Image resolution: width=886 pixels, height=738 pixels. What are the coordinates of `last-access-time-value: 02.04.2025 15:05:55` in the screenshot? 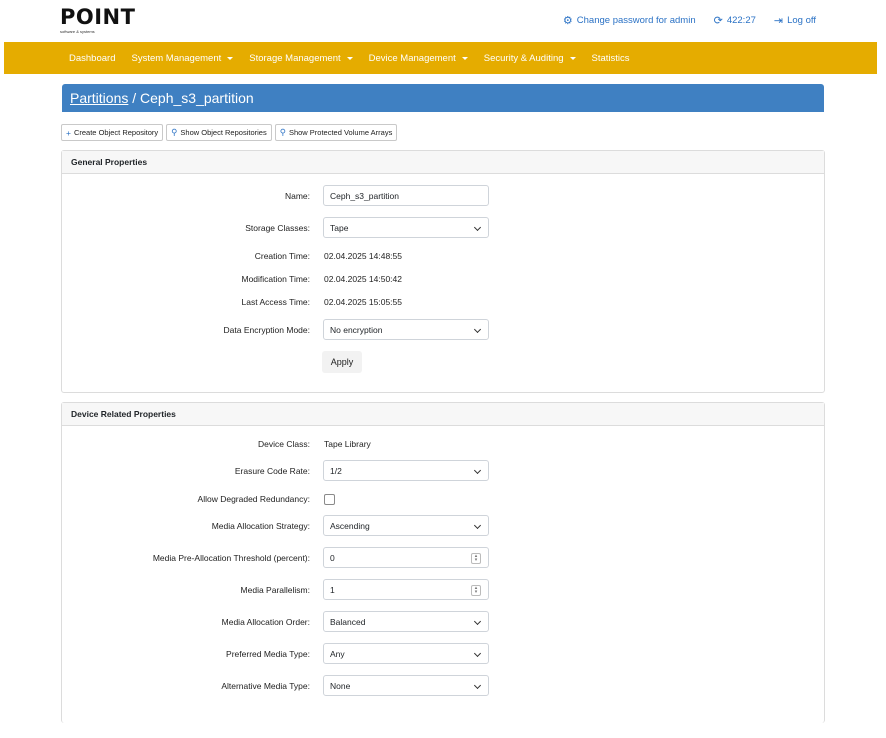 It's located at (363, 302).